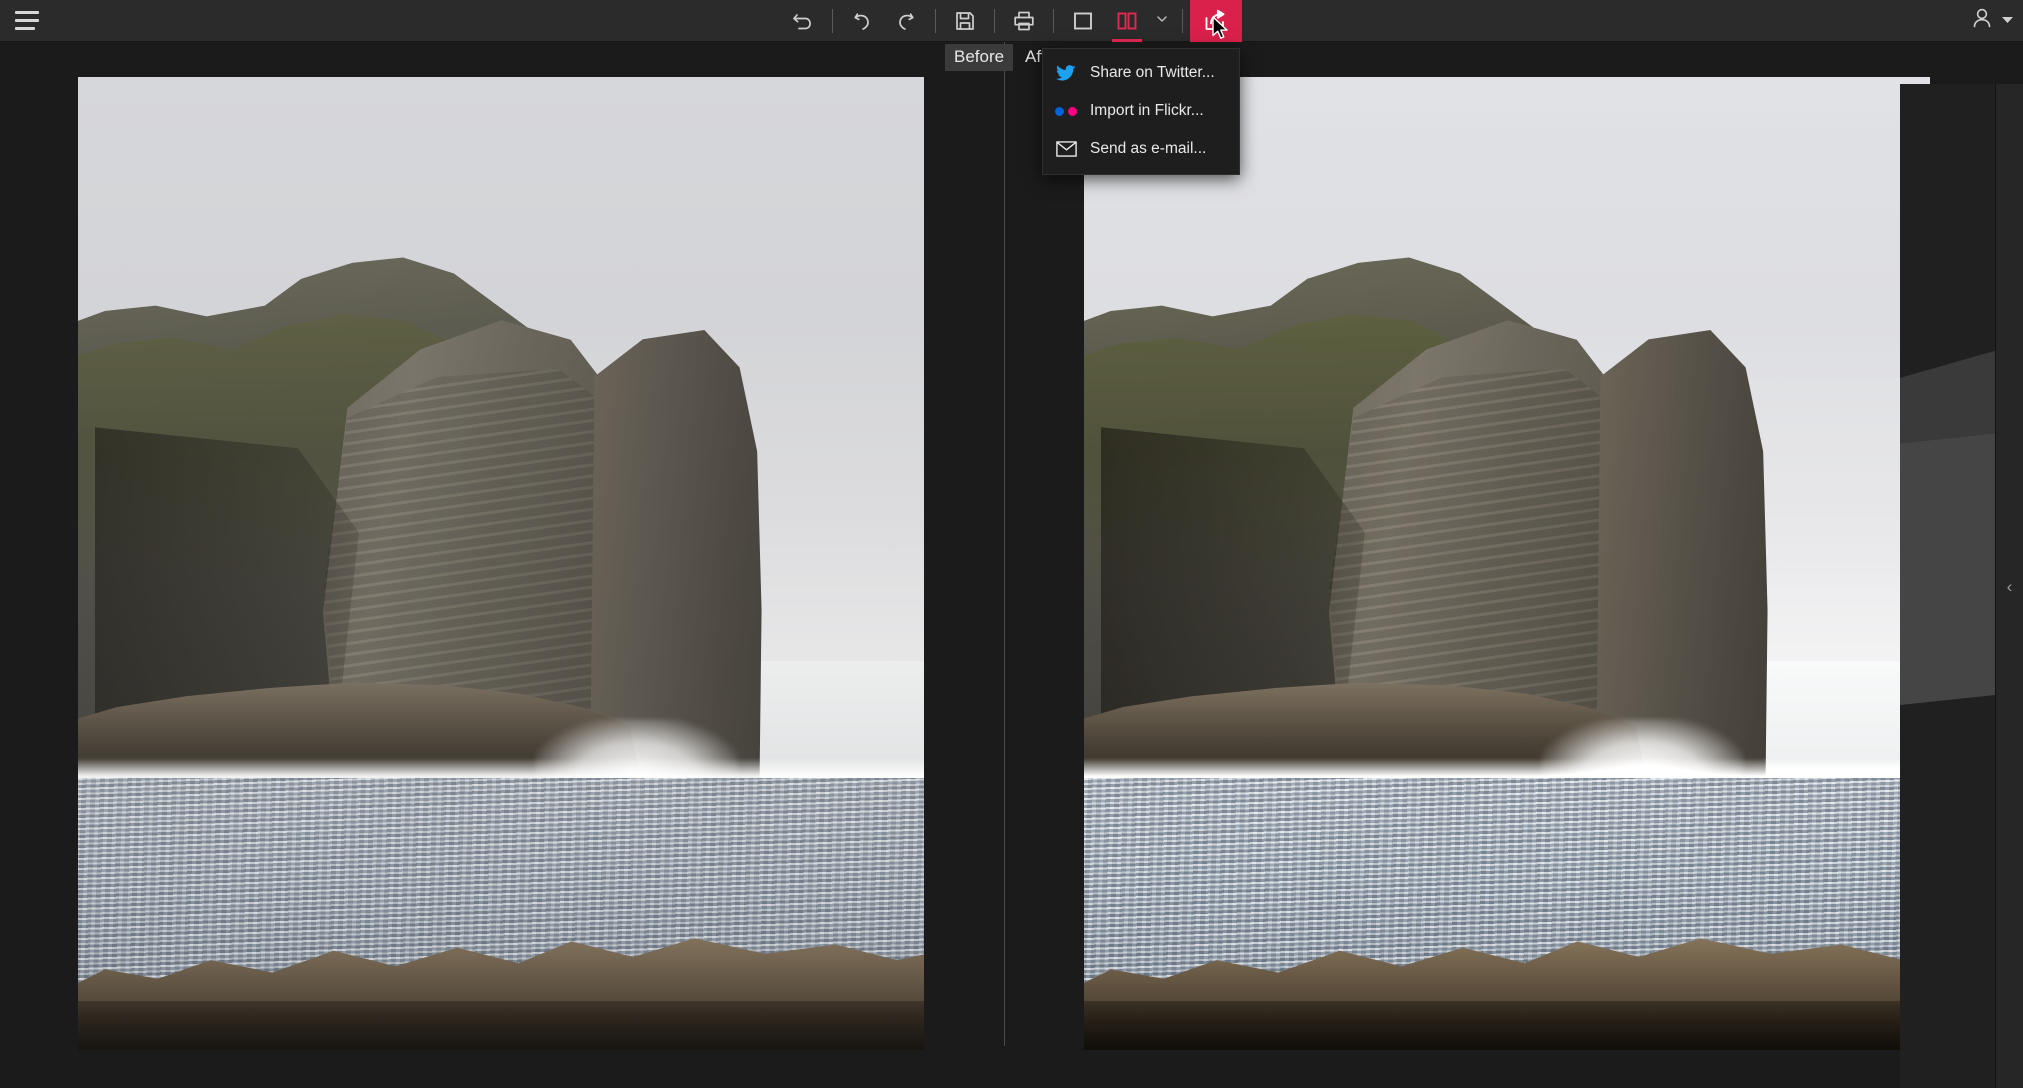 Image resolution: width=2023 pixels, height=1088 pixels. I want to click on single-view-button, so click(1083, 21).